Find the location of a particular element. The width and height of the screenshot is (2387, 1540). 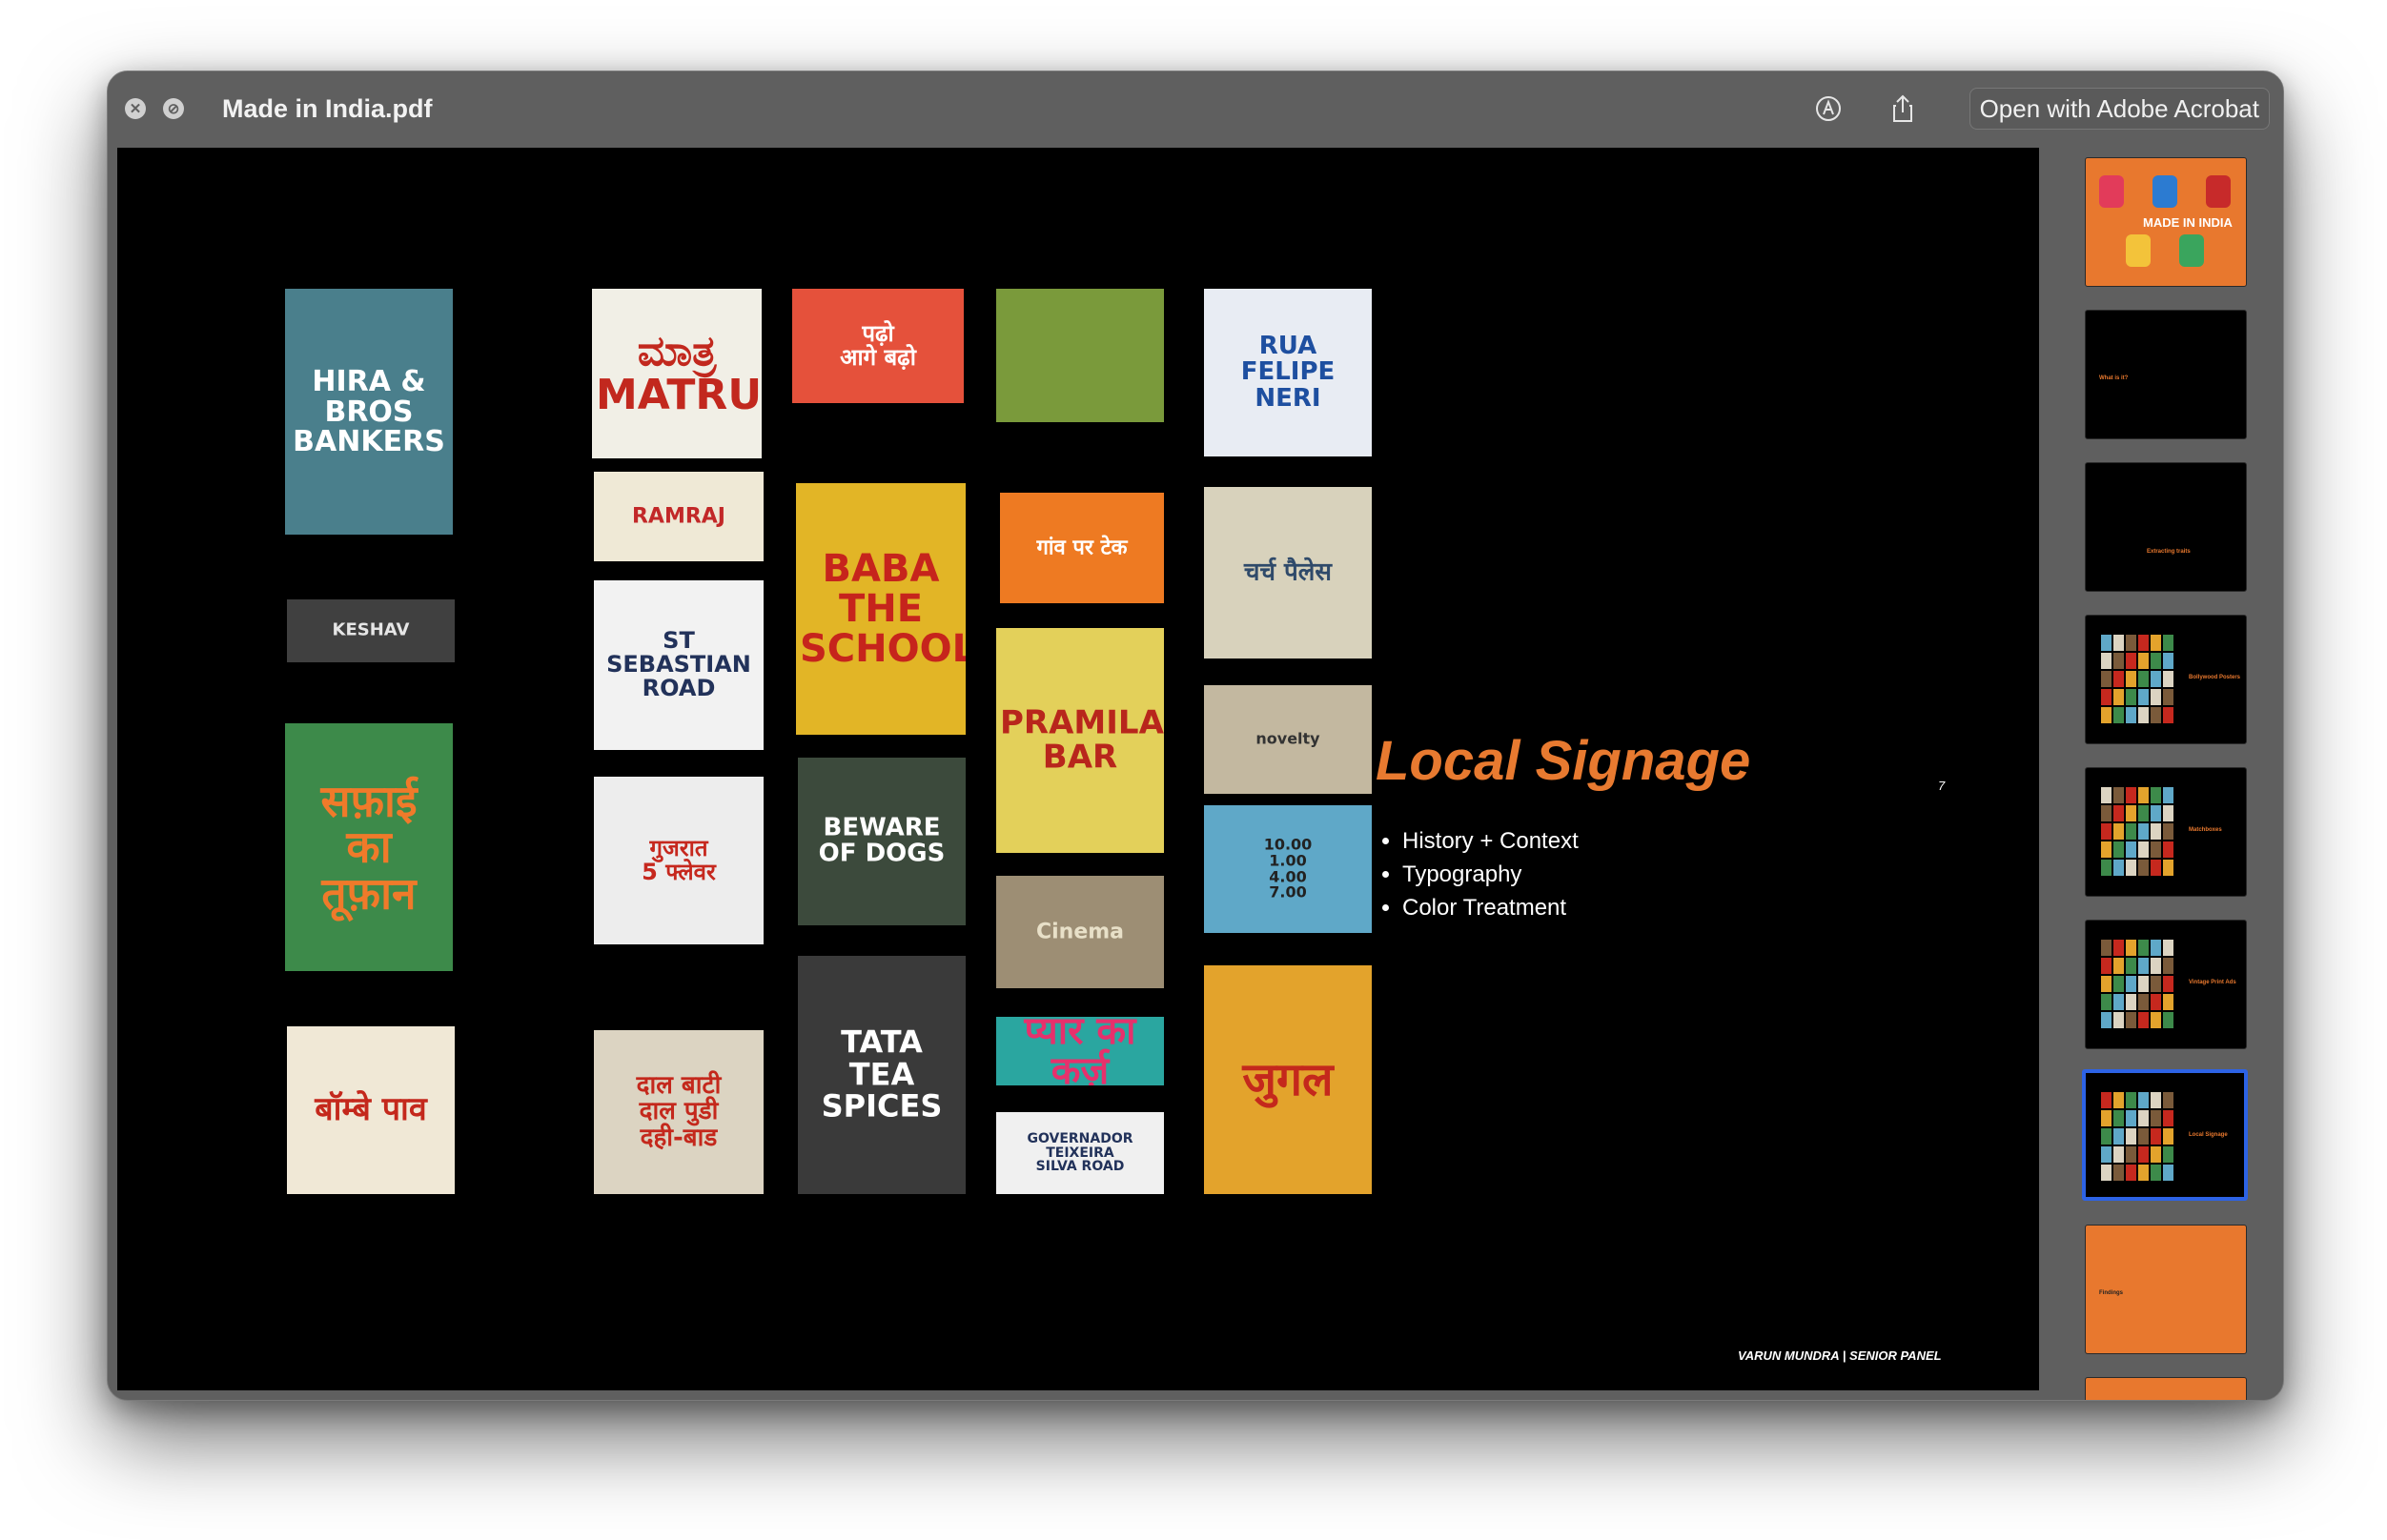

signage-photo: गांव पर टेक is located at coordinates (1082, 548).